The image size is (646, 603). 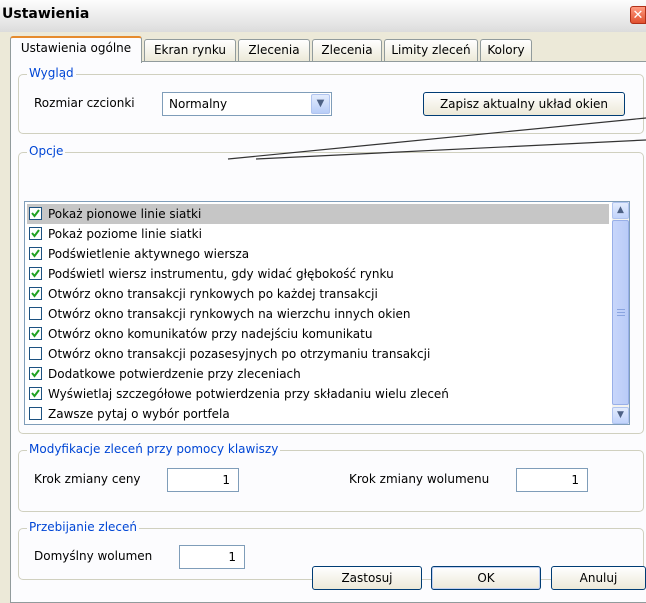 I want to click on close-icon: ✕, so click(x=638, y=15).